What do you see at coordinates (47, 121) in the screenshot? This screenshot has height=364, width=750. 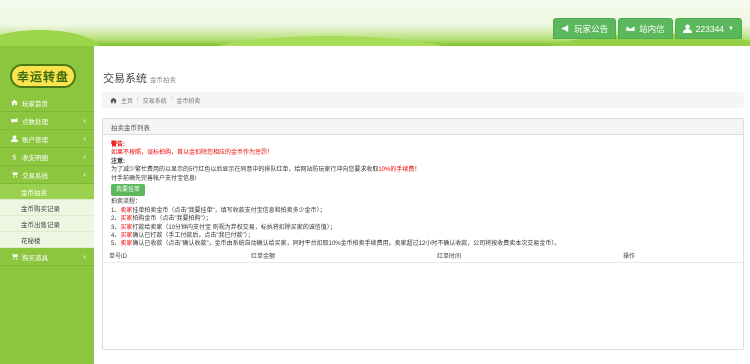 I see `sidebar-item-points: 点数处理 ‹` at bounding box center [47, 121].